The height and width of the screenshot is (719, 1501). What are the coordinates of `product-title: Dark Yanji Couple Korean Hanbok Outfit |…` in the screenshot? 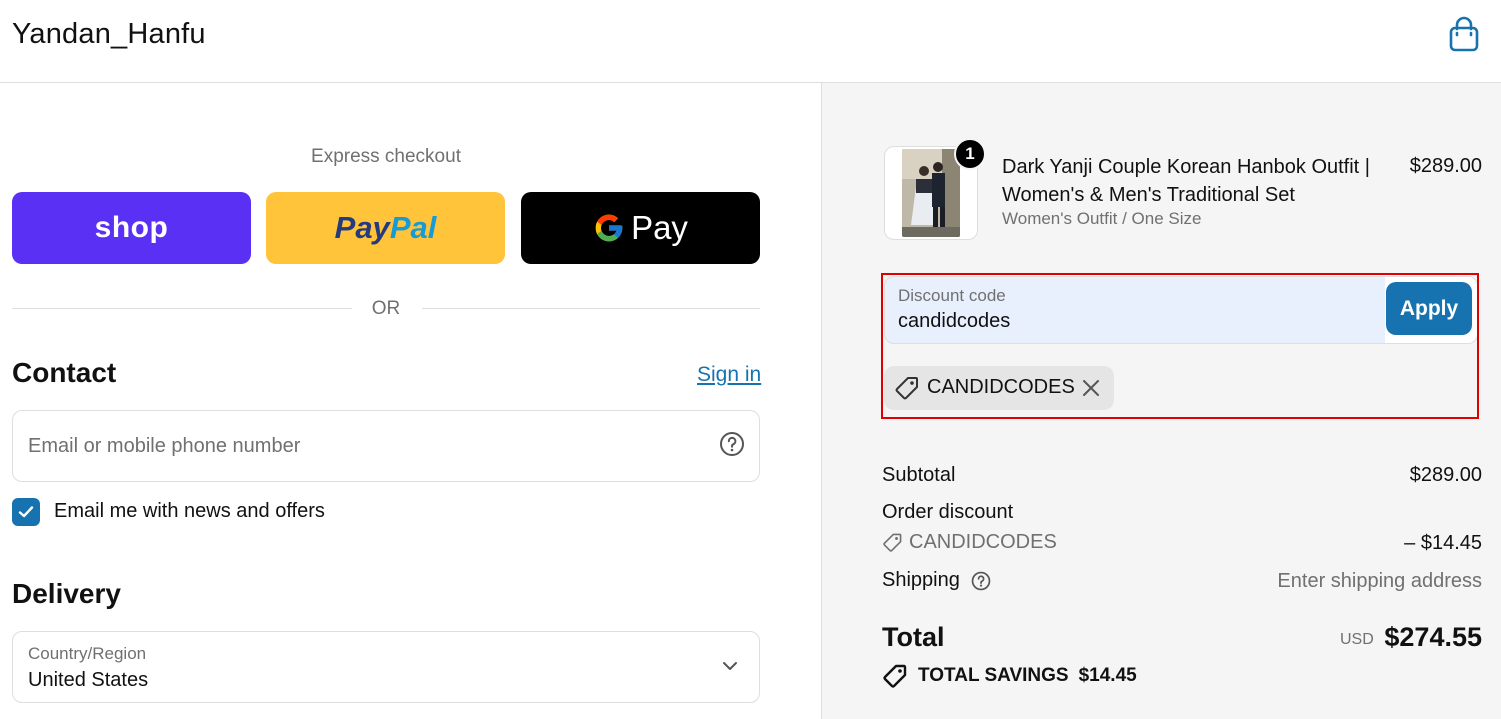 It's located at (1186, 181).